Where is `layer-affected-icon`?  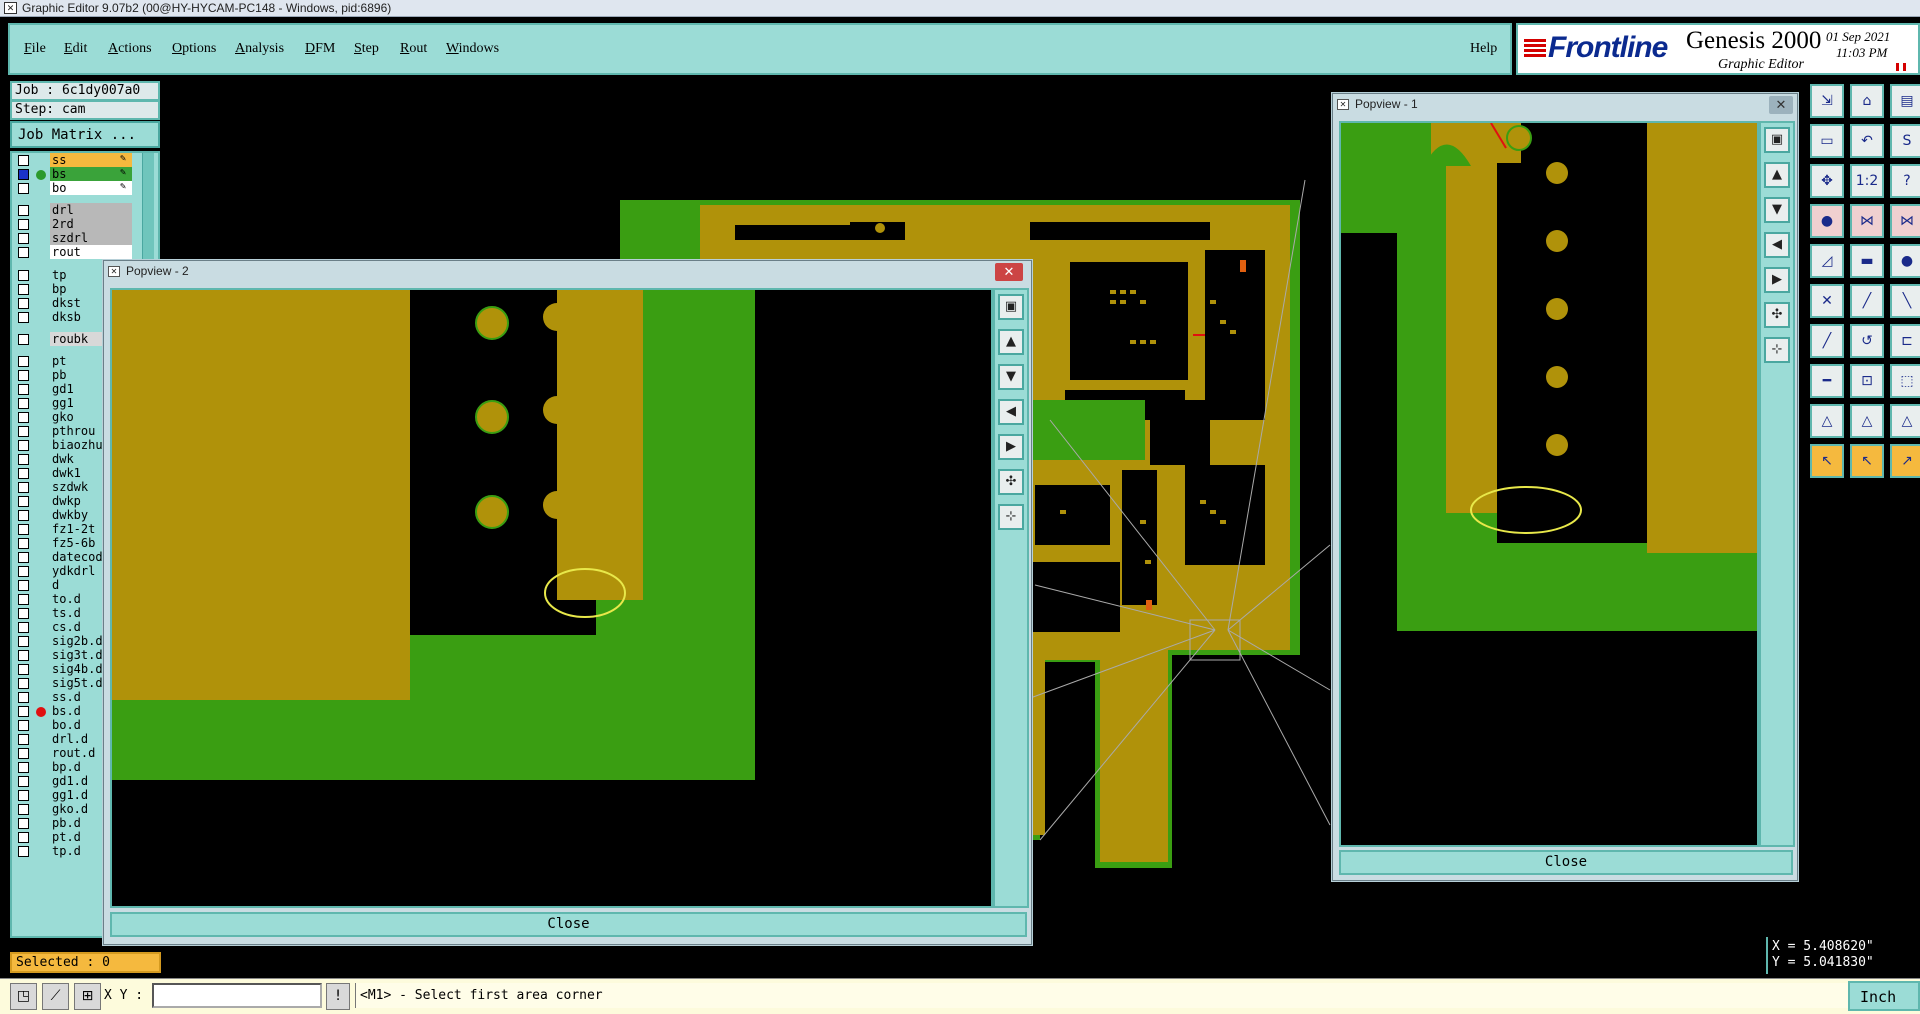
layer-affected-icon is located at coordinates (41, 175).